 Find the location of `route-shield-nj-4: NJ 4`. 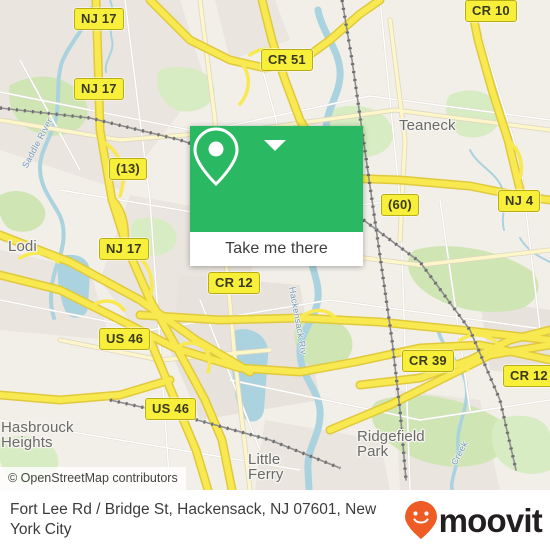

route-shield-nj-4: NJ 4 is located at coordinates (519, 201).